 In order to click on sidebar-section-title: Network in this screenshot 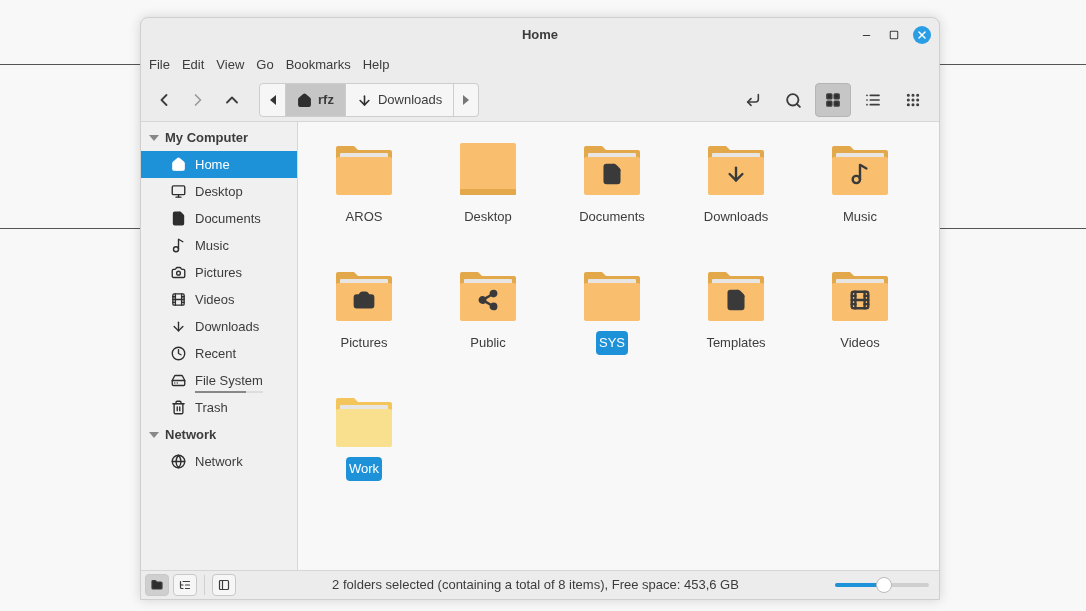, I will do `click(191, 434)`.